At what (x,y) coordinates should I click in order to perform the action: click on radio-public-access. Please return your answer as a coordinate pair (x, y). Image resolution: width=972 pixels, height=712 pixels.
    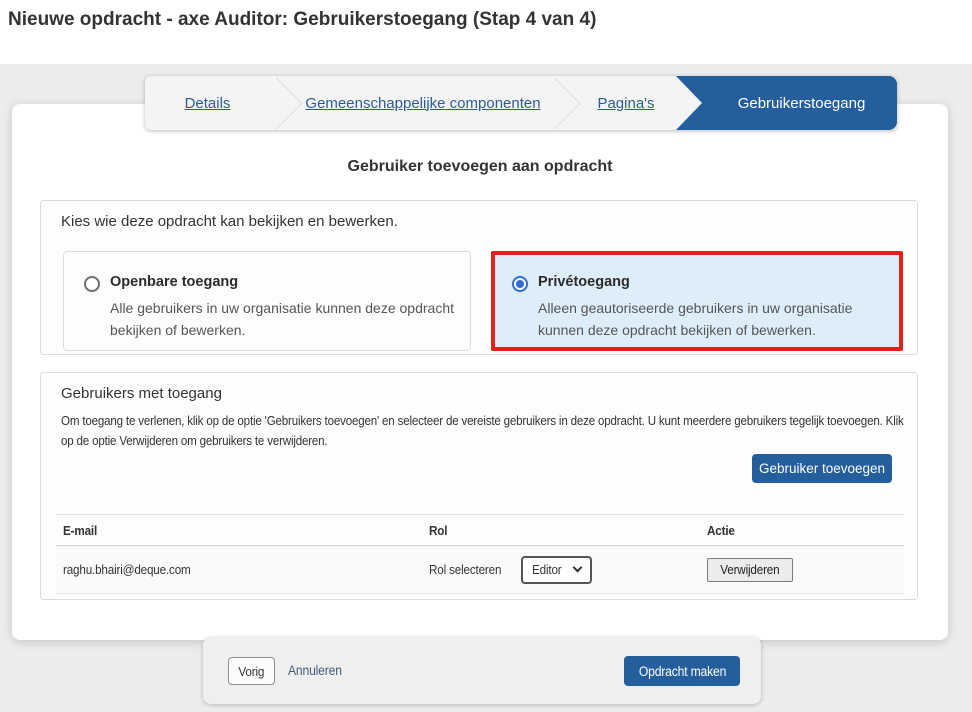
    Looking at the image, I should click on (92, 284).